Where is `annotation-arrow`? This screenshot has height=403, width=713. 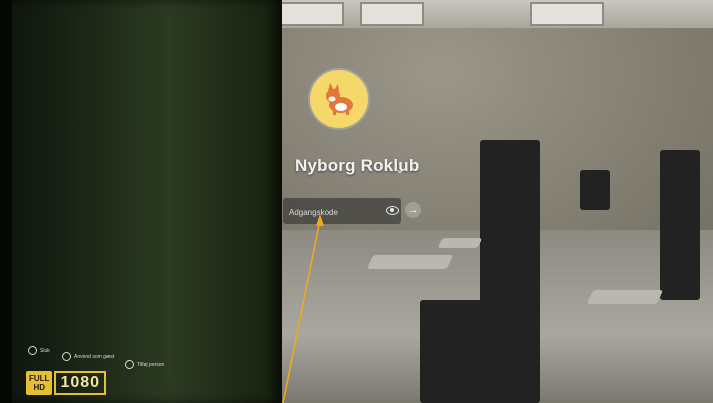
annotation-arrow is located at coordinates (303, 308).